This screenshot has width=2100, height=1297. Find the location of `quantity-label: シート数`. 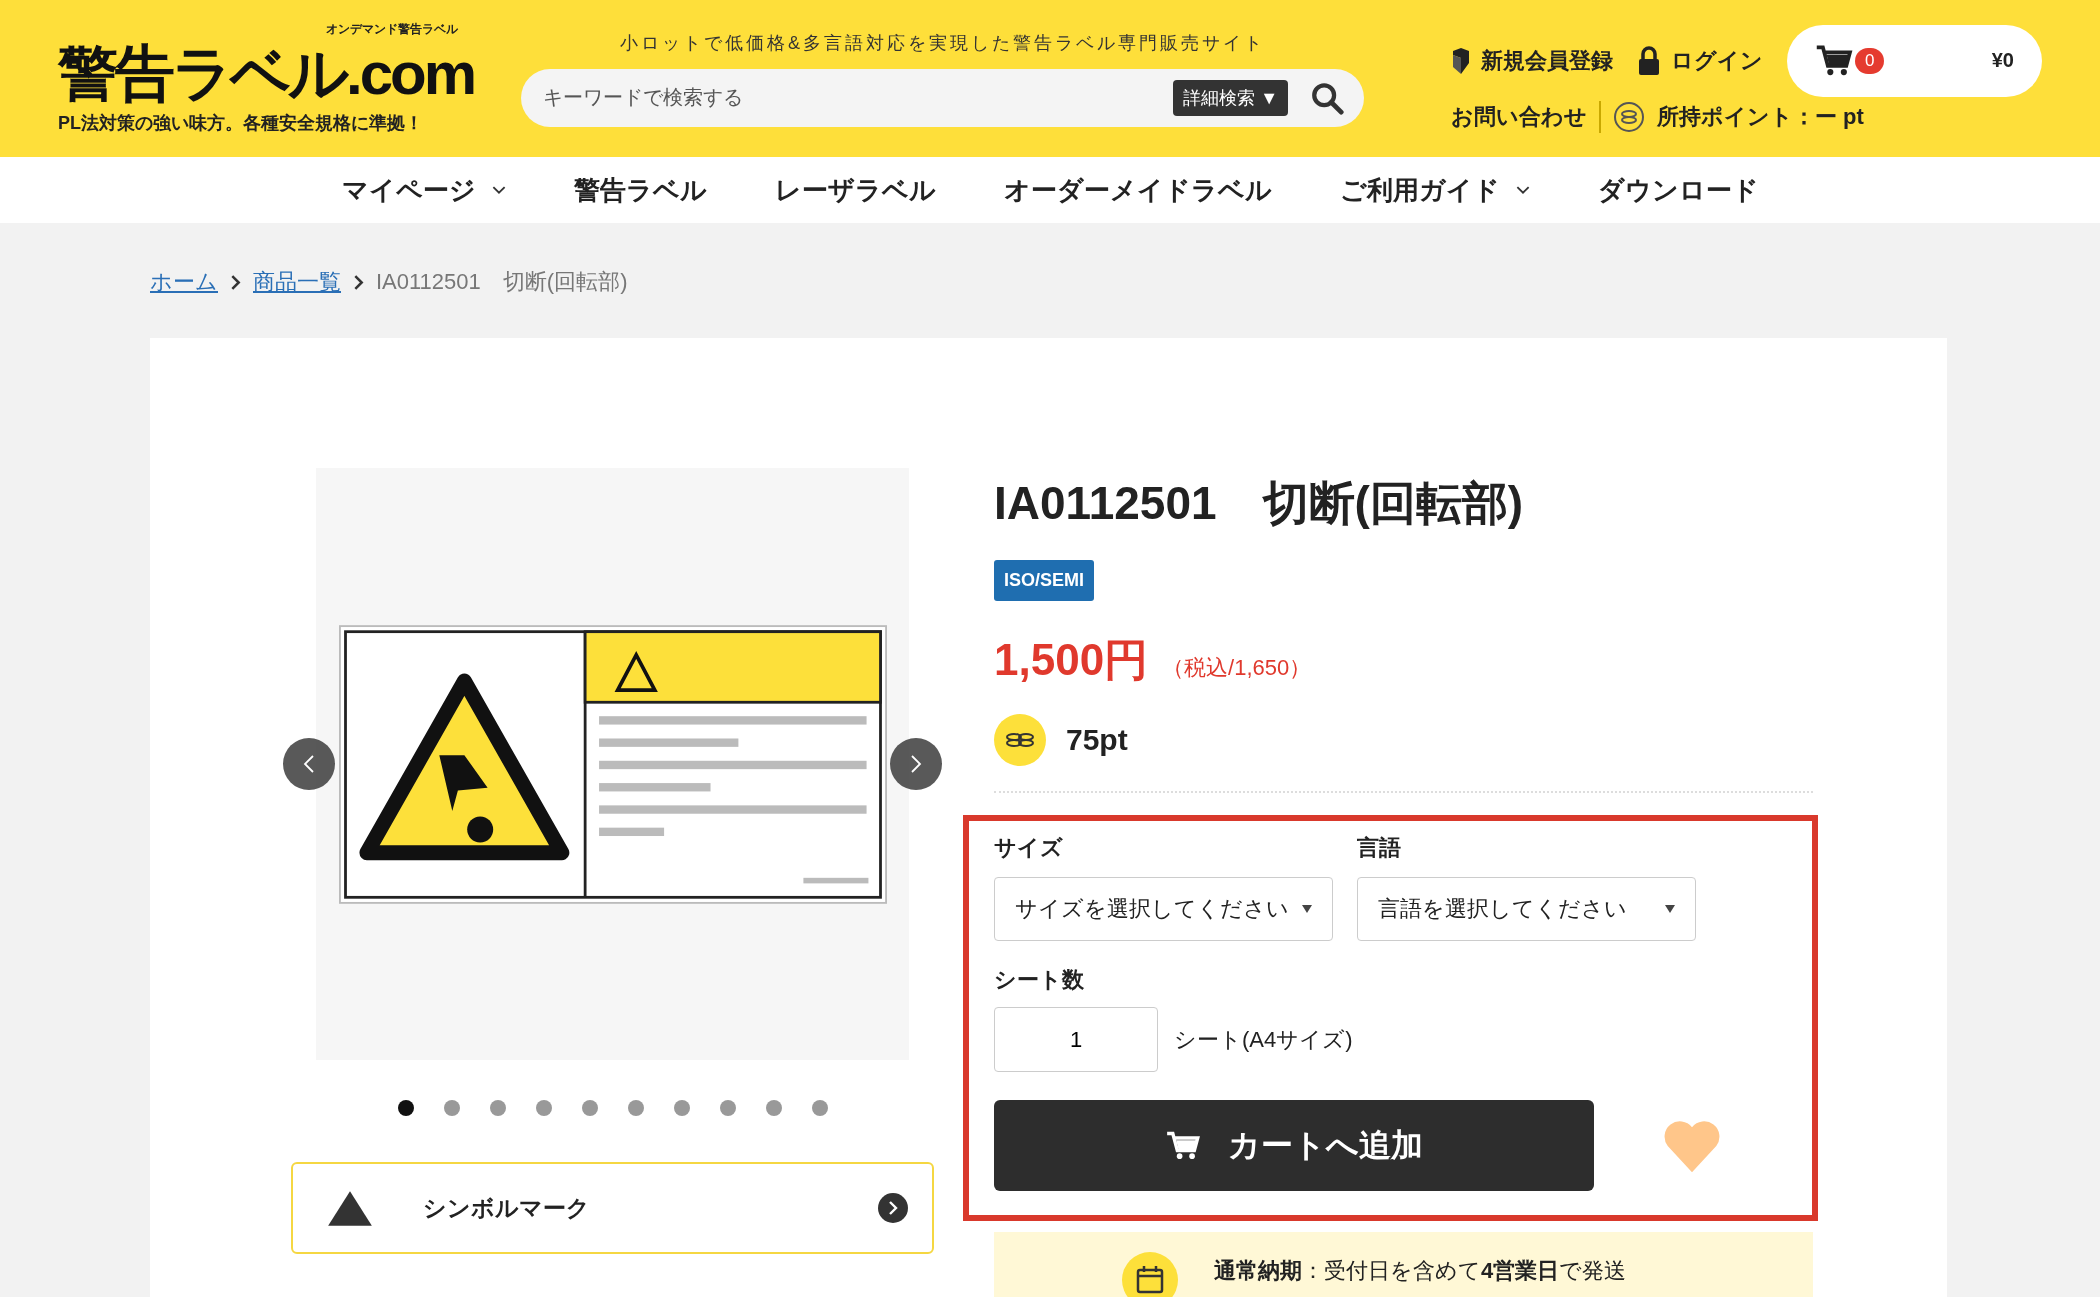

quantity-label: シート数 is located at coordinates (1039, 980).